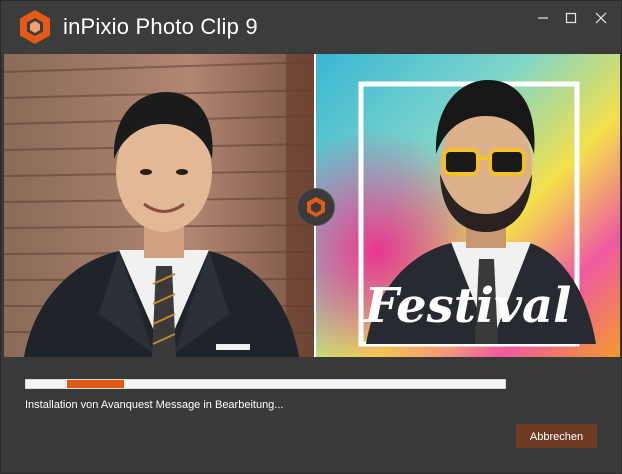 This screenshot has height=474, width=622. I want to click on festival-text: Festival, so click(467, 306).